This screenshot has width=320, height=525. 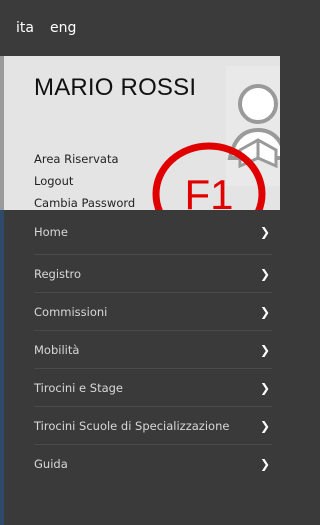 I want to click on menu-item-label: Guida, so click(x=51, y=464).